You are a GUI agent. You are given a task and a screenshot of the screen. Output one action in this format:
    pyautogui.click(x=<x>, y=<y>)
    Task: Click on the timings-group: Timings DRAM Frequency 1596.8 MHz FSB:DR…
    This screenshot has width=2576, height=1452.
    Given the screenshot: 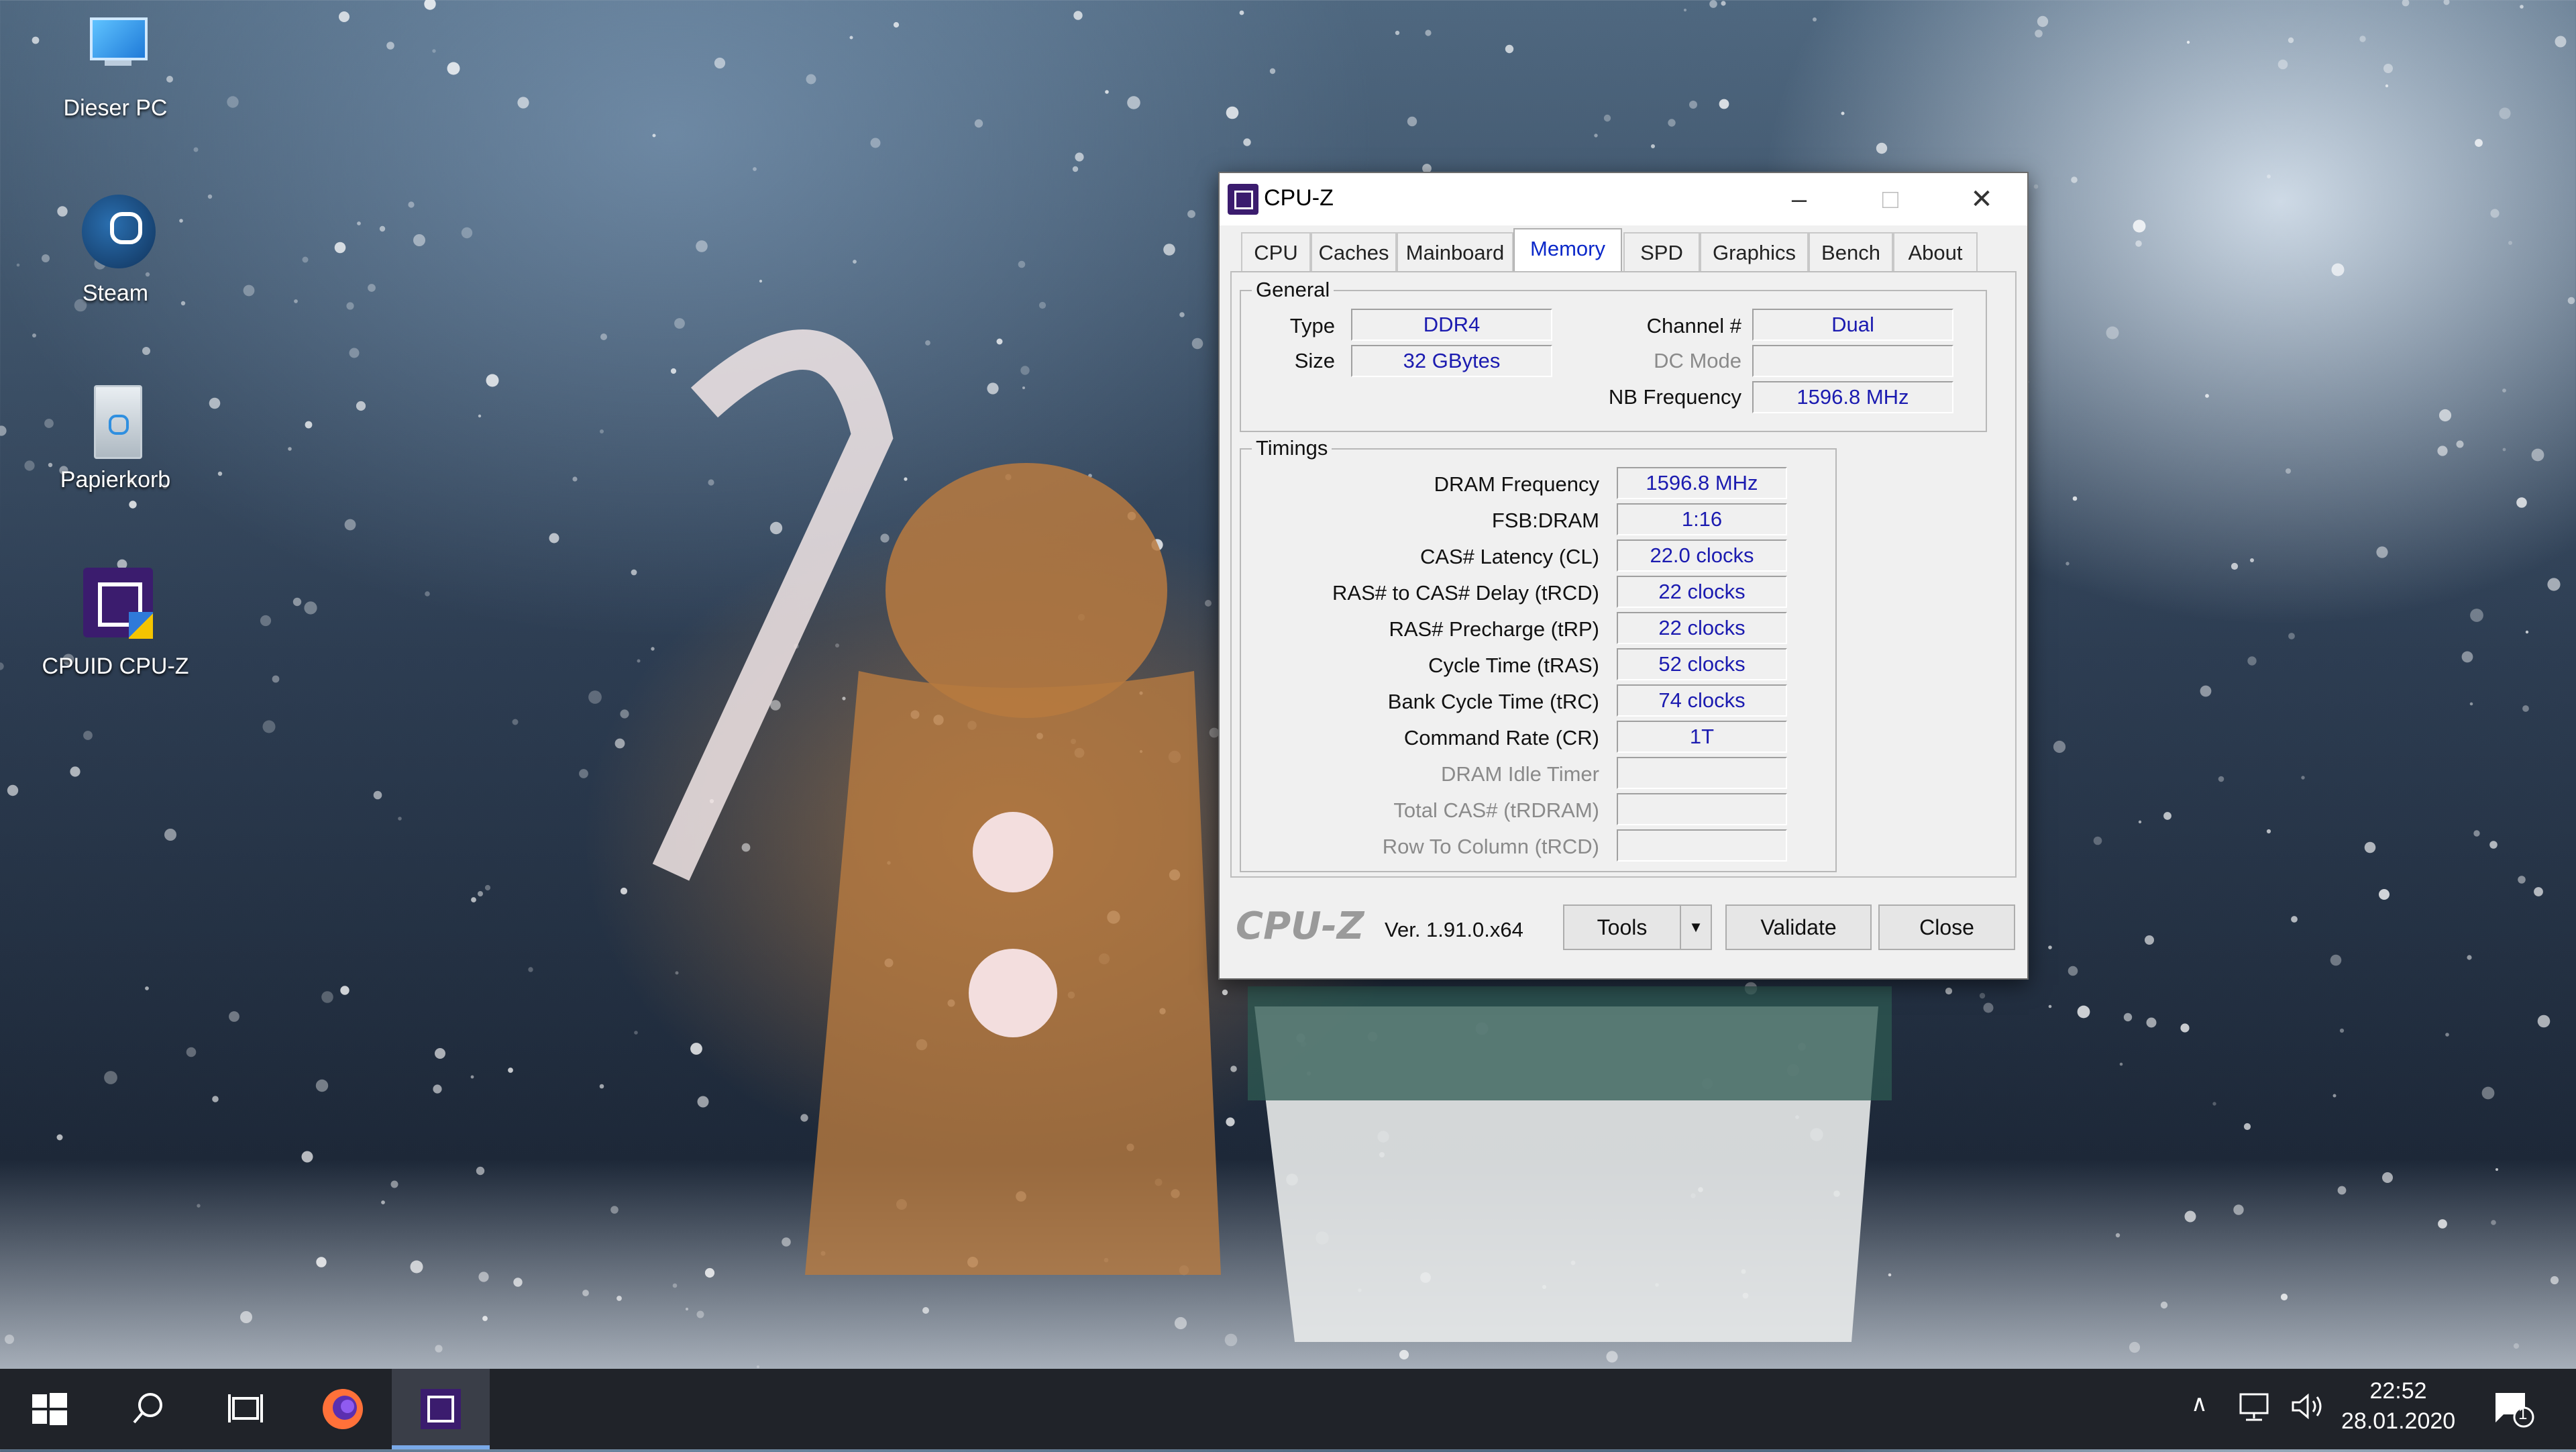 What is the action you would take?
    pyautogui.click(x=1538, y=654)
    